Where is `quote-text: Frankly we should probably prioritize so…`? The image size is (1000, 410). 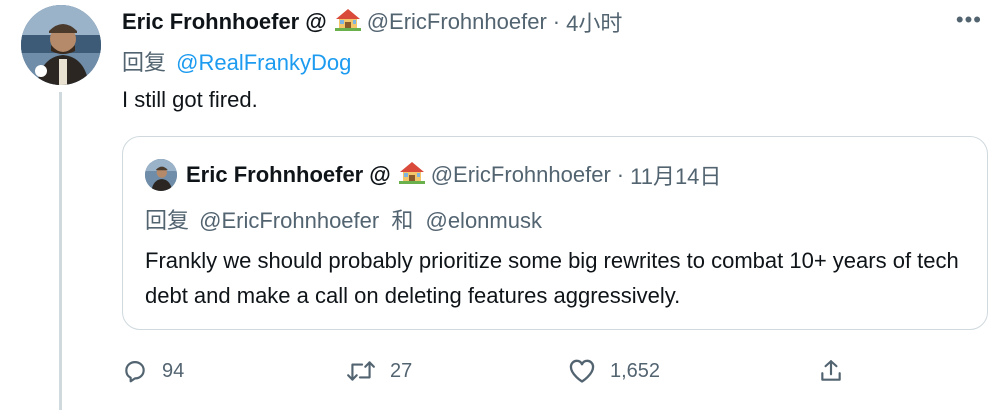 quote-text: Frankly we should probably prioritize so… is located at coordinates (552, 278).